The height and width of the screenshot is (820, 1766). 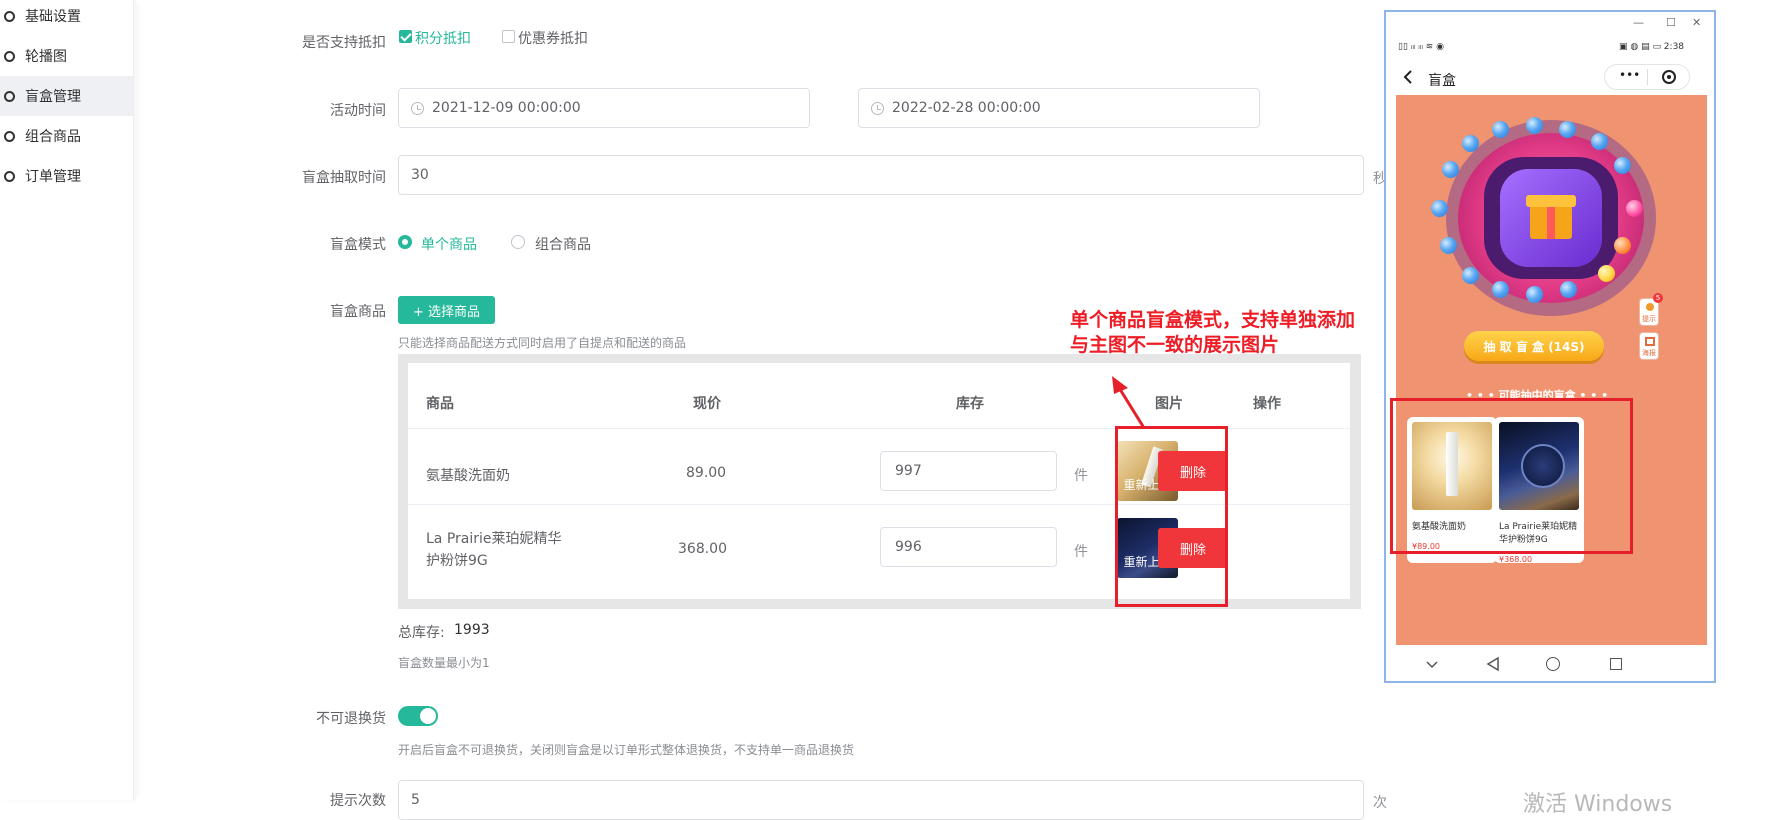 What do you see at coordinates (351, 719) in the screenshot?
I see `no-return-label: 不可退换货` at bounding box center [351, 719].